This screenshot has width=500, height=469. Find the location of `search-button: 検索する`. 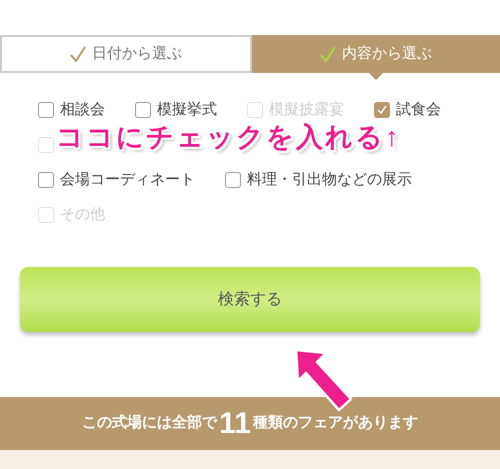

search-button: 検索する is located at coordinates (250, 299).